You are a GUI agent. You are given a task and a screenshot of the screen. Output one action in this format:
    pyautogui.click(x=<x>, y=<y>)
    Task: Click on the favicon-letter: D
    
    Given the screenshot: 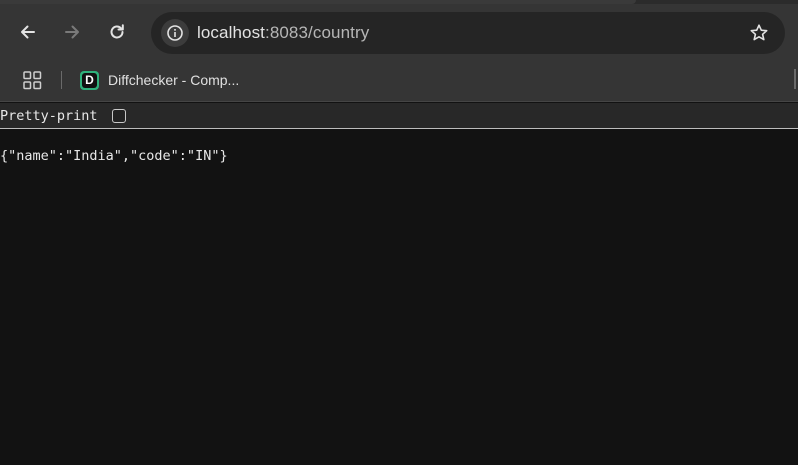 What is the action you would take?
    pyautogui.click(x=89, y=80)
    